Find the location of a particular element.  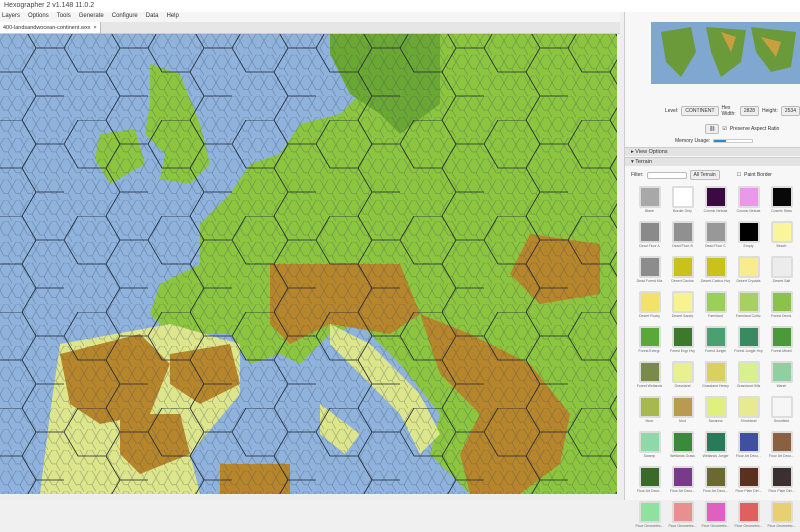

terrain-tile: Savanna is located at coordinates (715, 410).